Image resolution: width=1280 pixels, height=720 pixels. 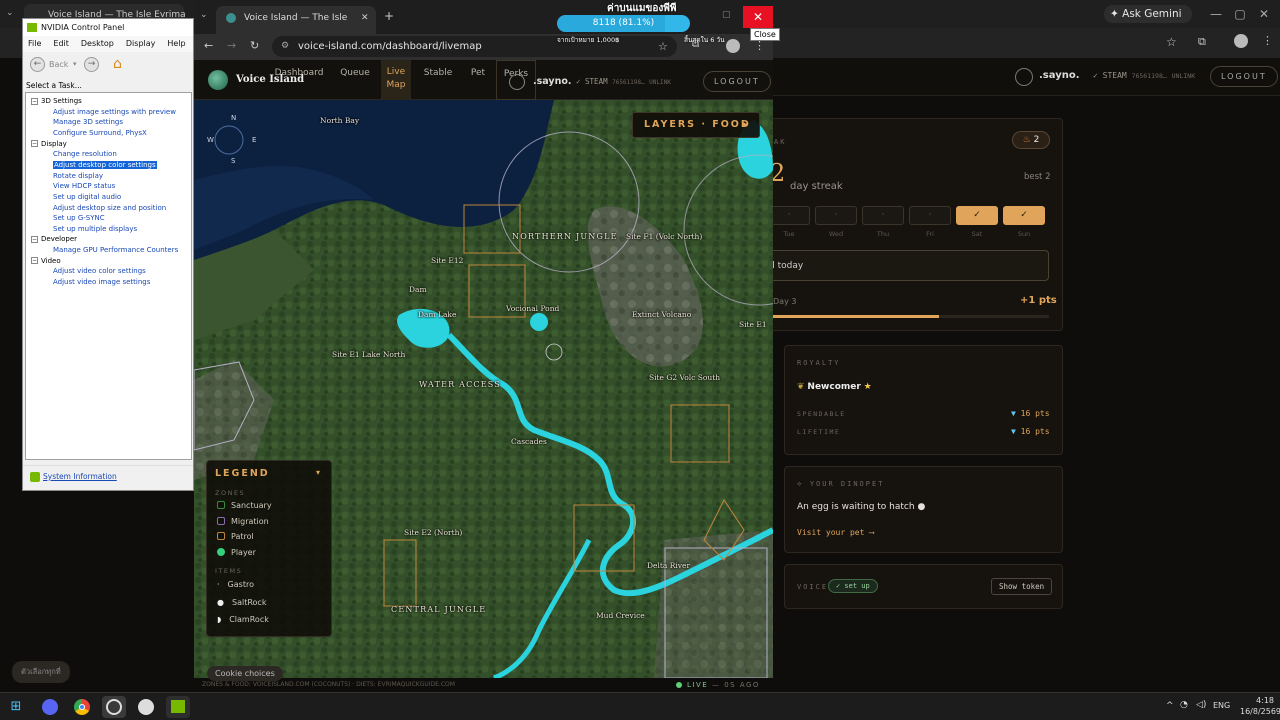 What do you see at coordinates (285, 46) in the screenshot?
I see `site-info-icon: ⚙` at bounding box center [285, 46].